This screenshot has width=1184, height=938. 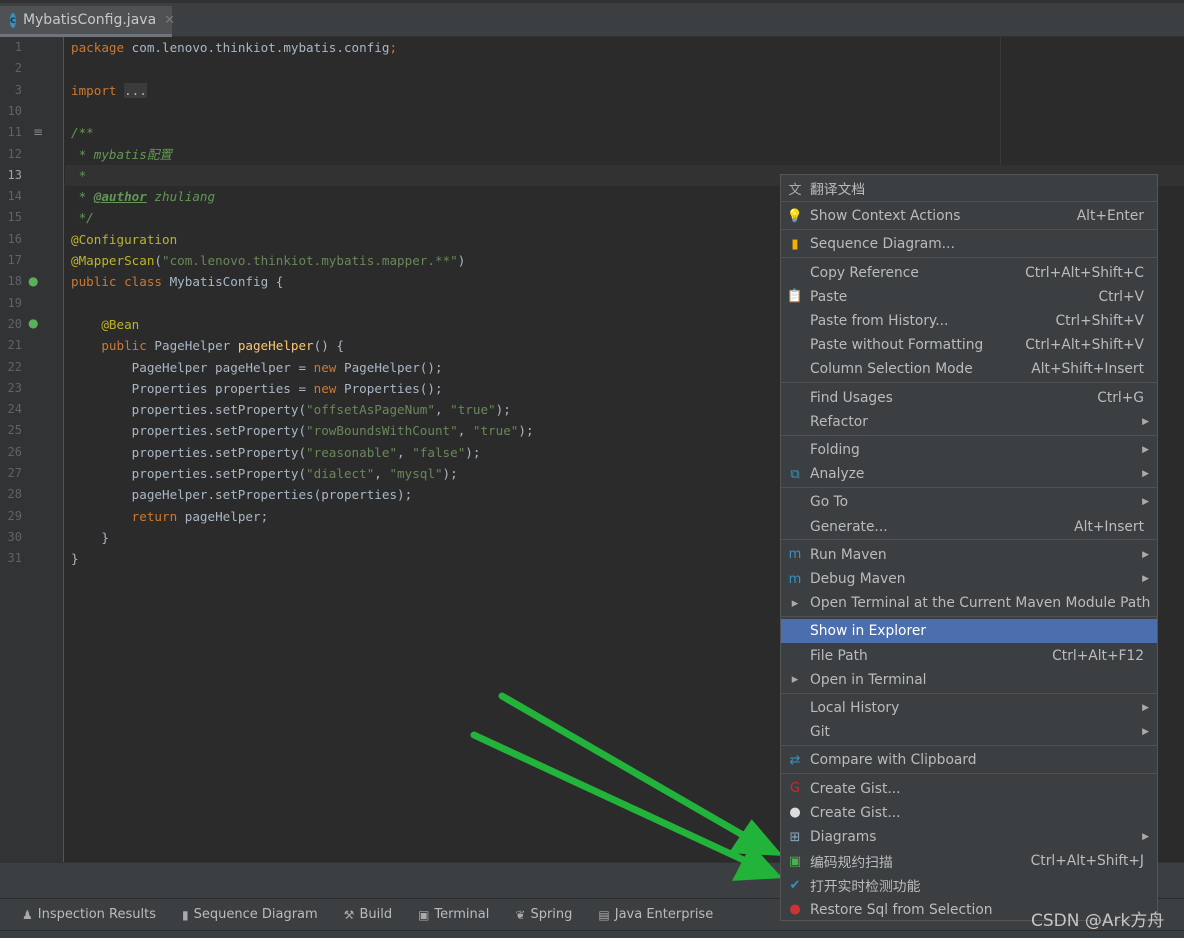 What do you see at coordinates (891, 369) in the screenshot?
I see `menu-item-label: Column Selection Mode` at bounding box center [891, 369].